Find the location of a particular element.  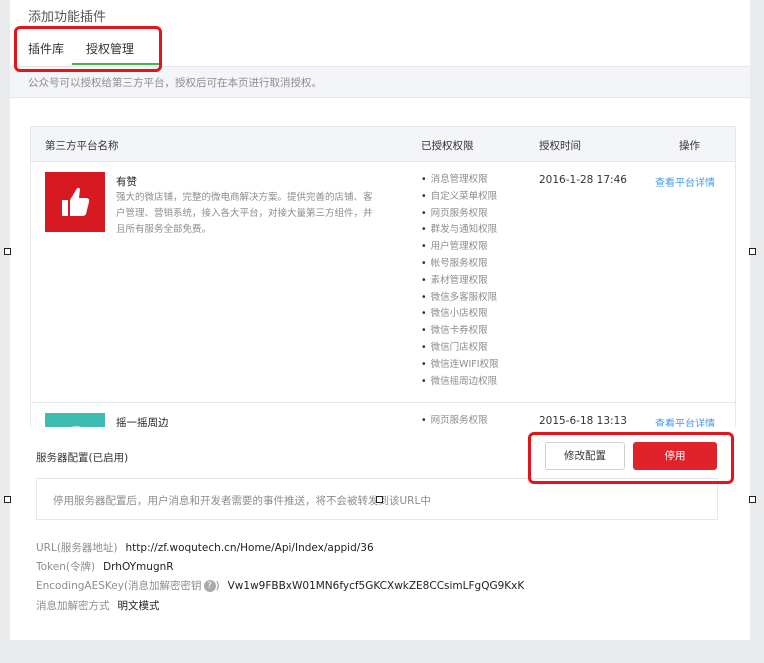

header-name: 第三方平台名称 is located at coordinates (82, 146).